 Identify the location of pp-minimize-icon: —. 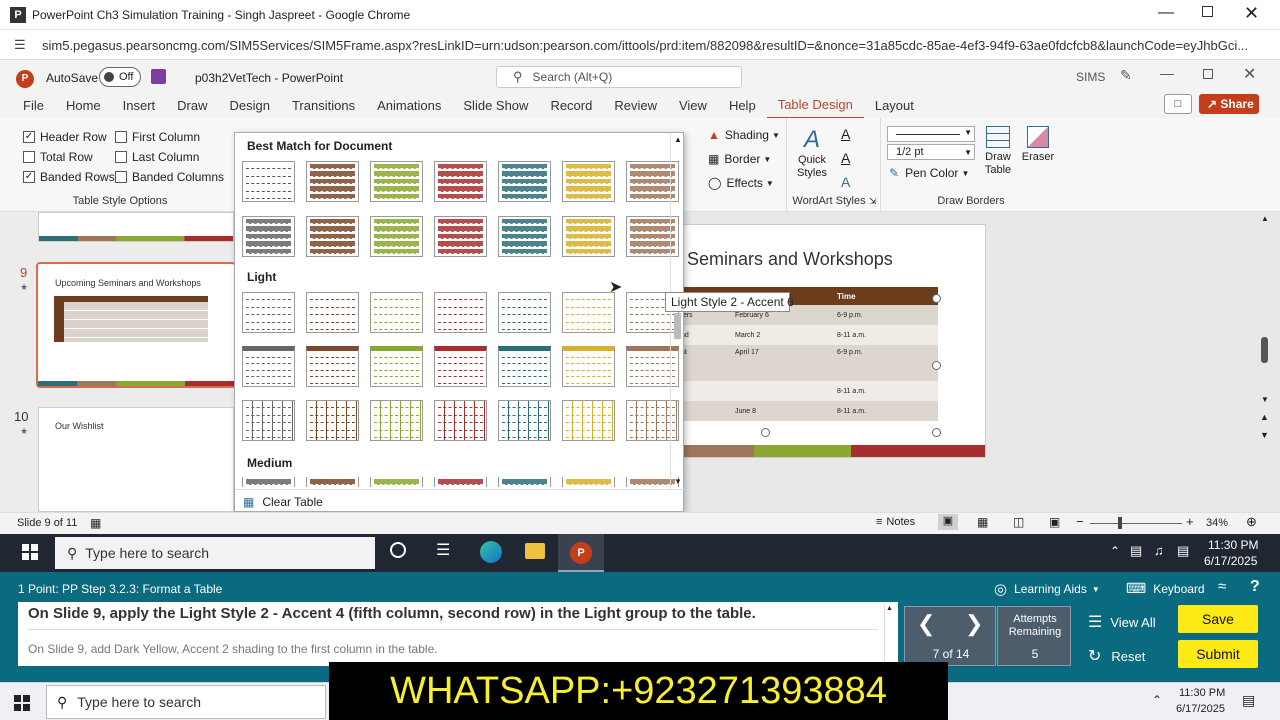
(1167, 73).